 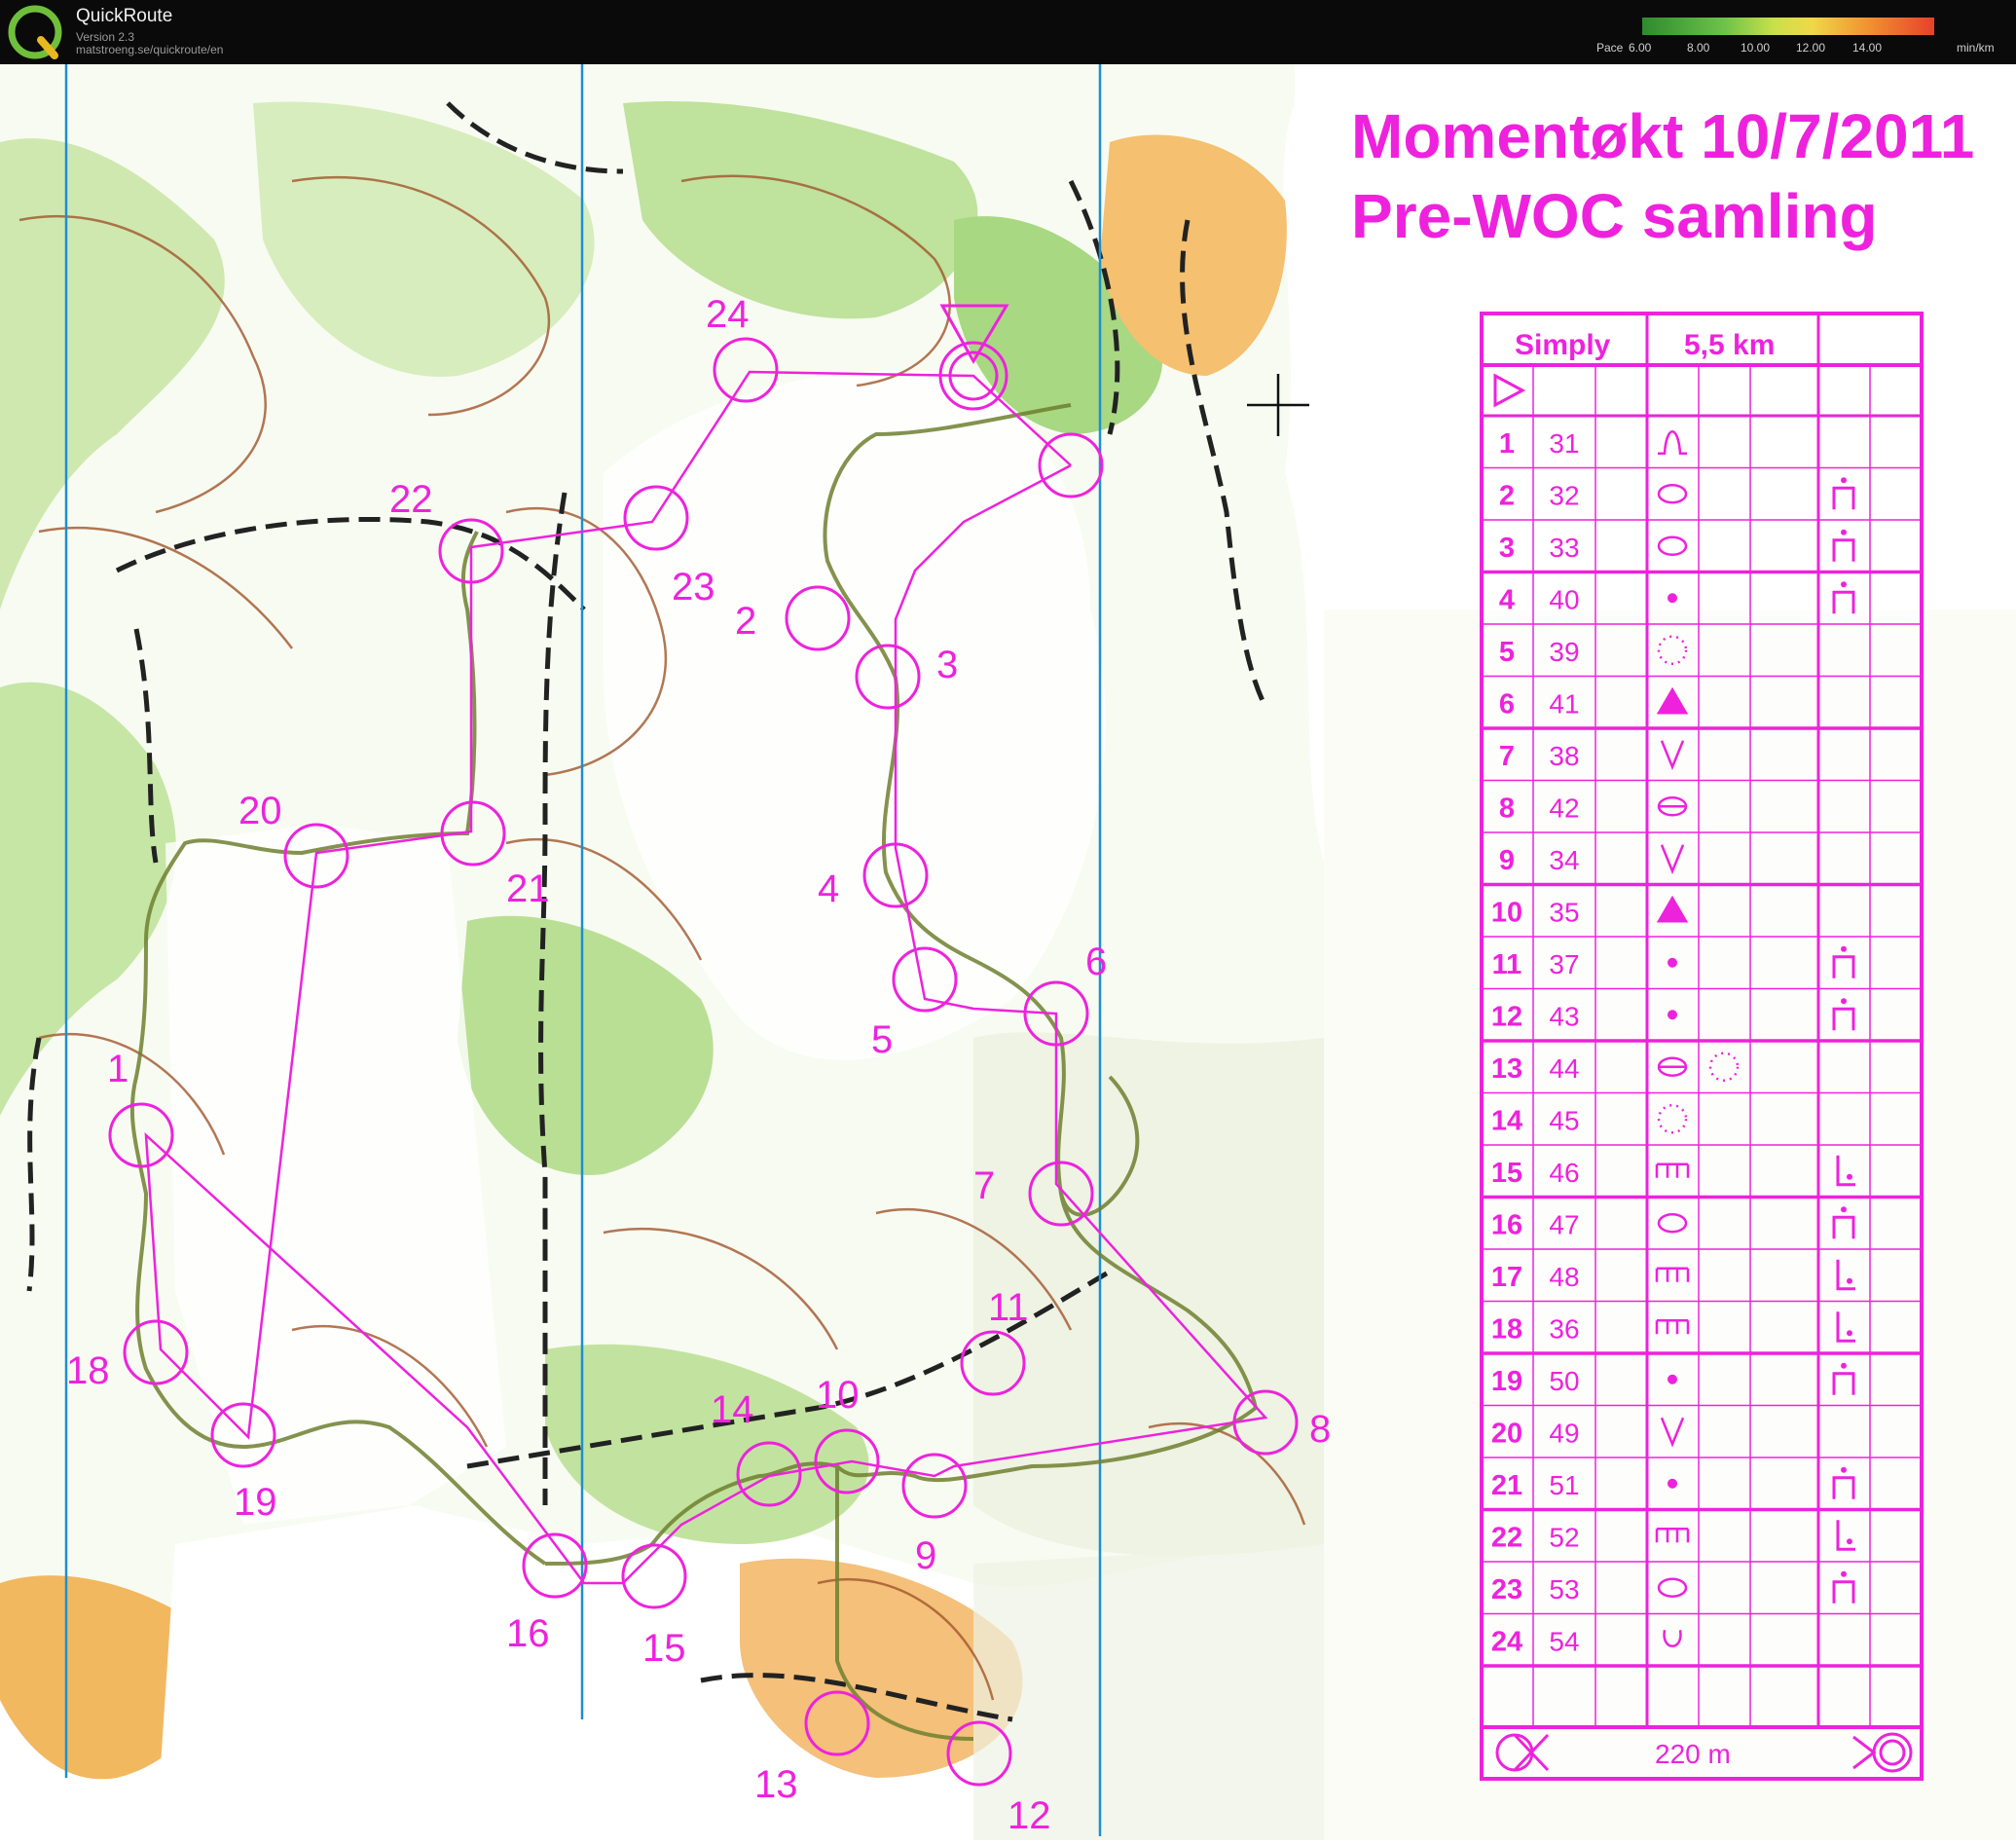 I want to click on row-code: 44, so click(x=1564, y=1068).